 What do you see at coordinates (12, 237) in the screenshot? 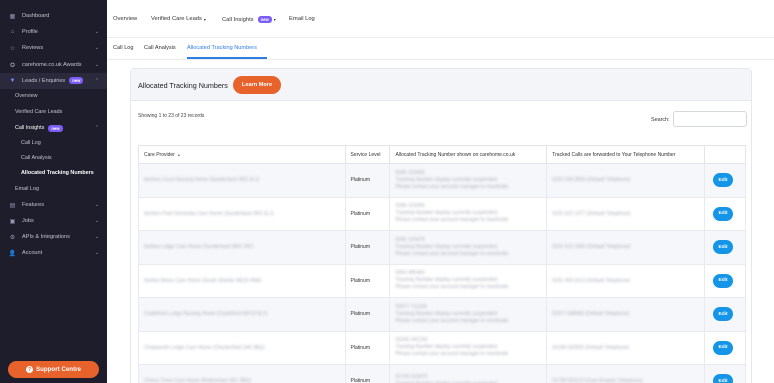
I see `api-icon: ⚙` at bounding box center [12, 237].